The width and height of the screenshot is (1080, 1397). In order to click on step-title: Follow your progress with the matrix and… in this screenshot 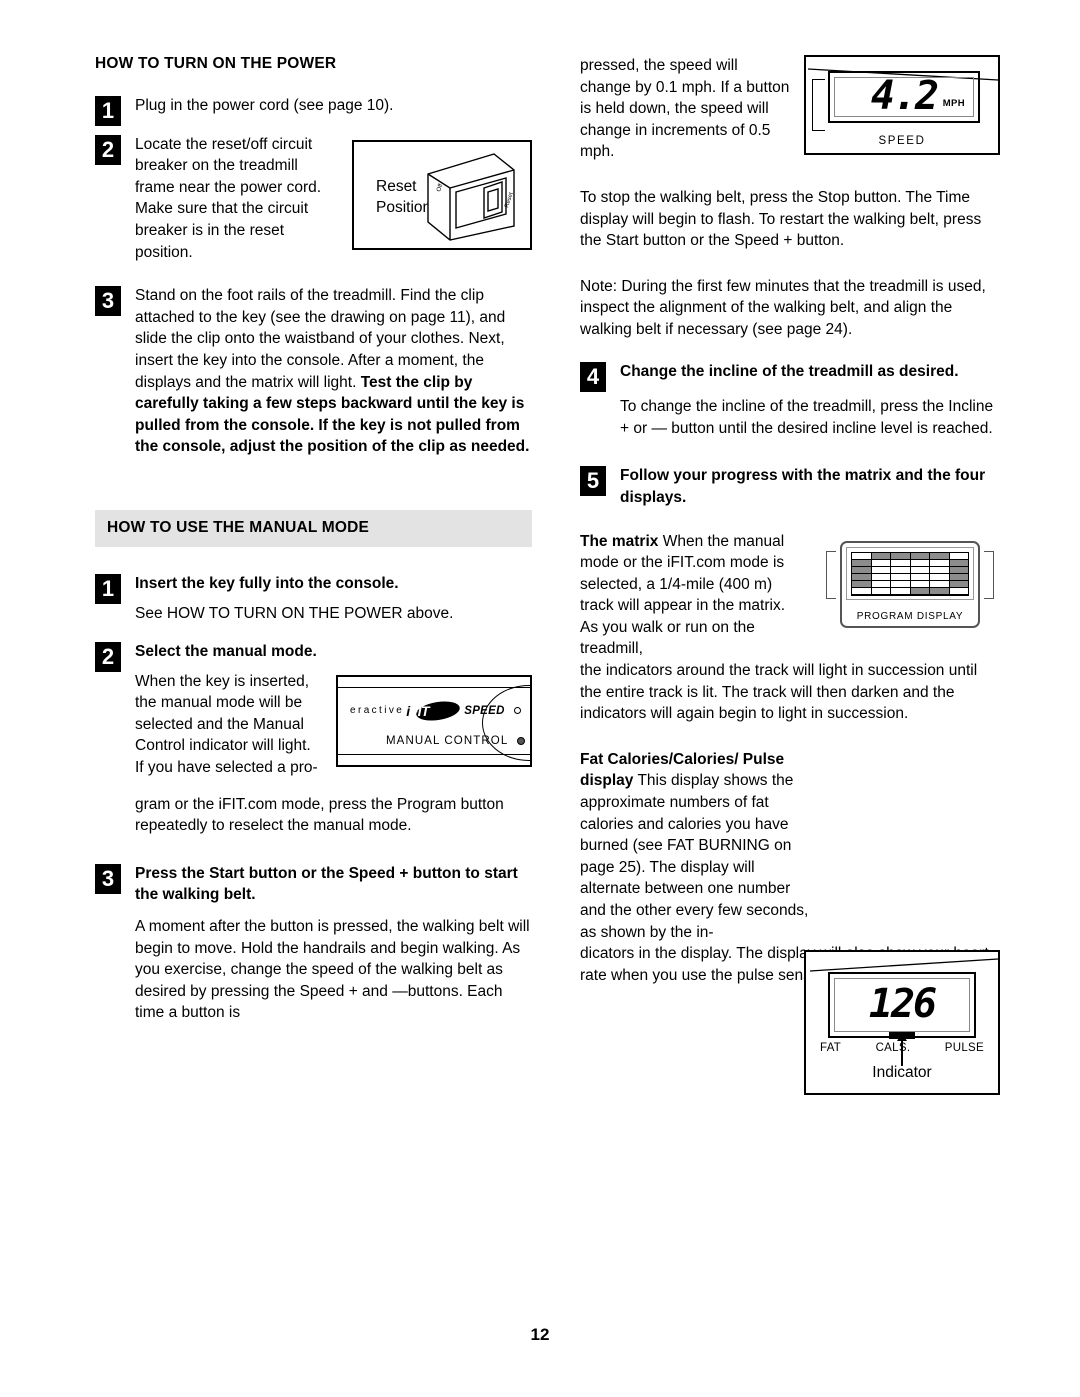, I will do `click(803, 486)`.